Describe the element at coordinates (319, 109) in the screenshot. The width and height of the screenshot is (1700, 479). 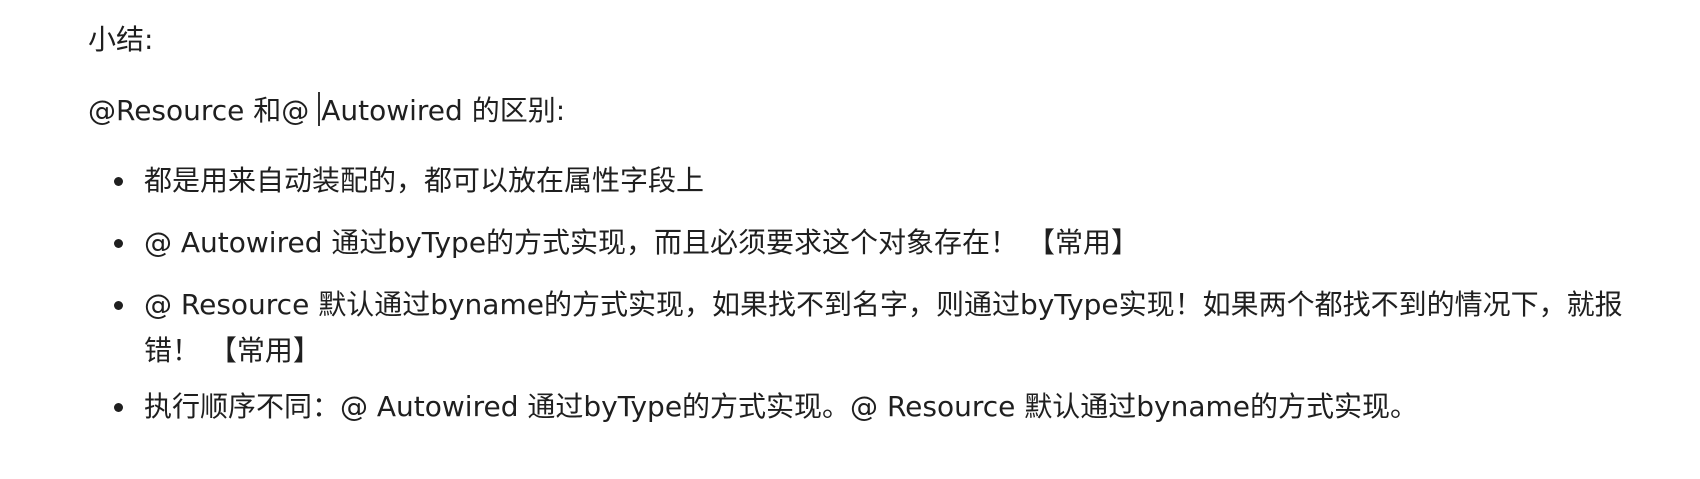
I see `text-cursor` at that location.